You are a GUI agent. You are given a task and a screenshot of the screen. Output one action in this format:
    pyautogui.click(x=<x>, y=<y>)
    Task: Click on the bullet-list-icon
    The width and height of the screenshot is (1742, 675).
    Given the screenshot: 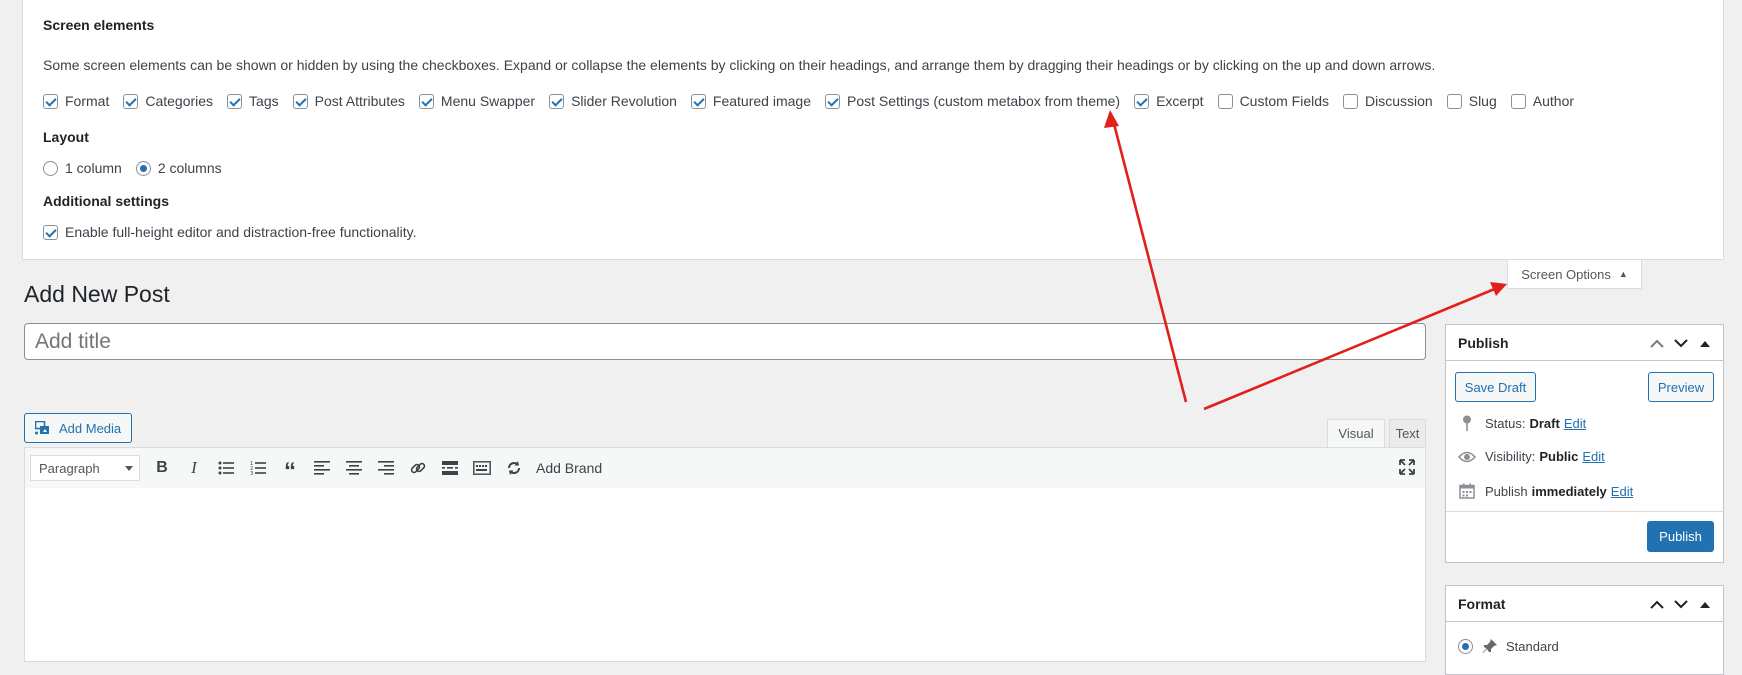 What is the action you would take?
    pyautogui.click(x=226, y=468)
    